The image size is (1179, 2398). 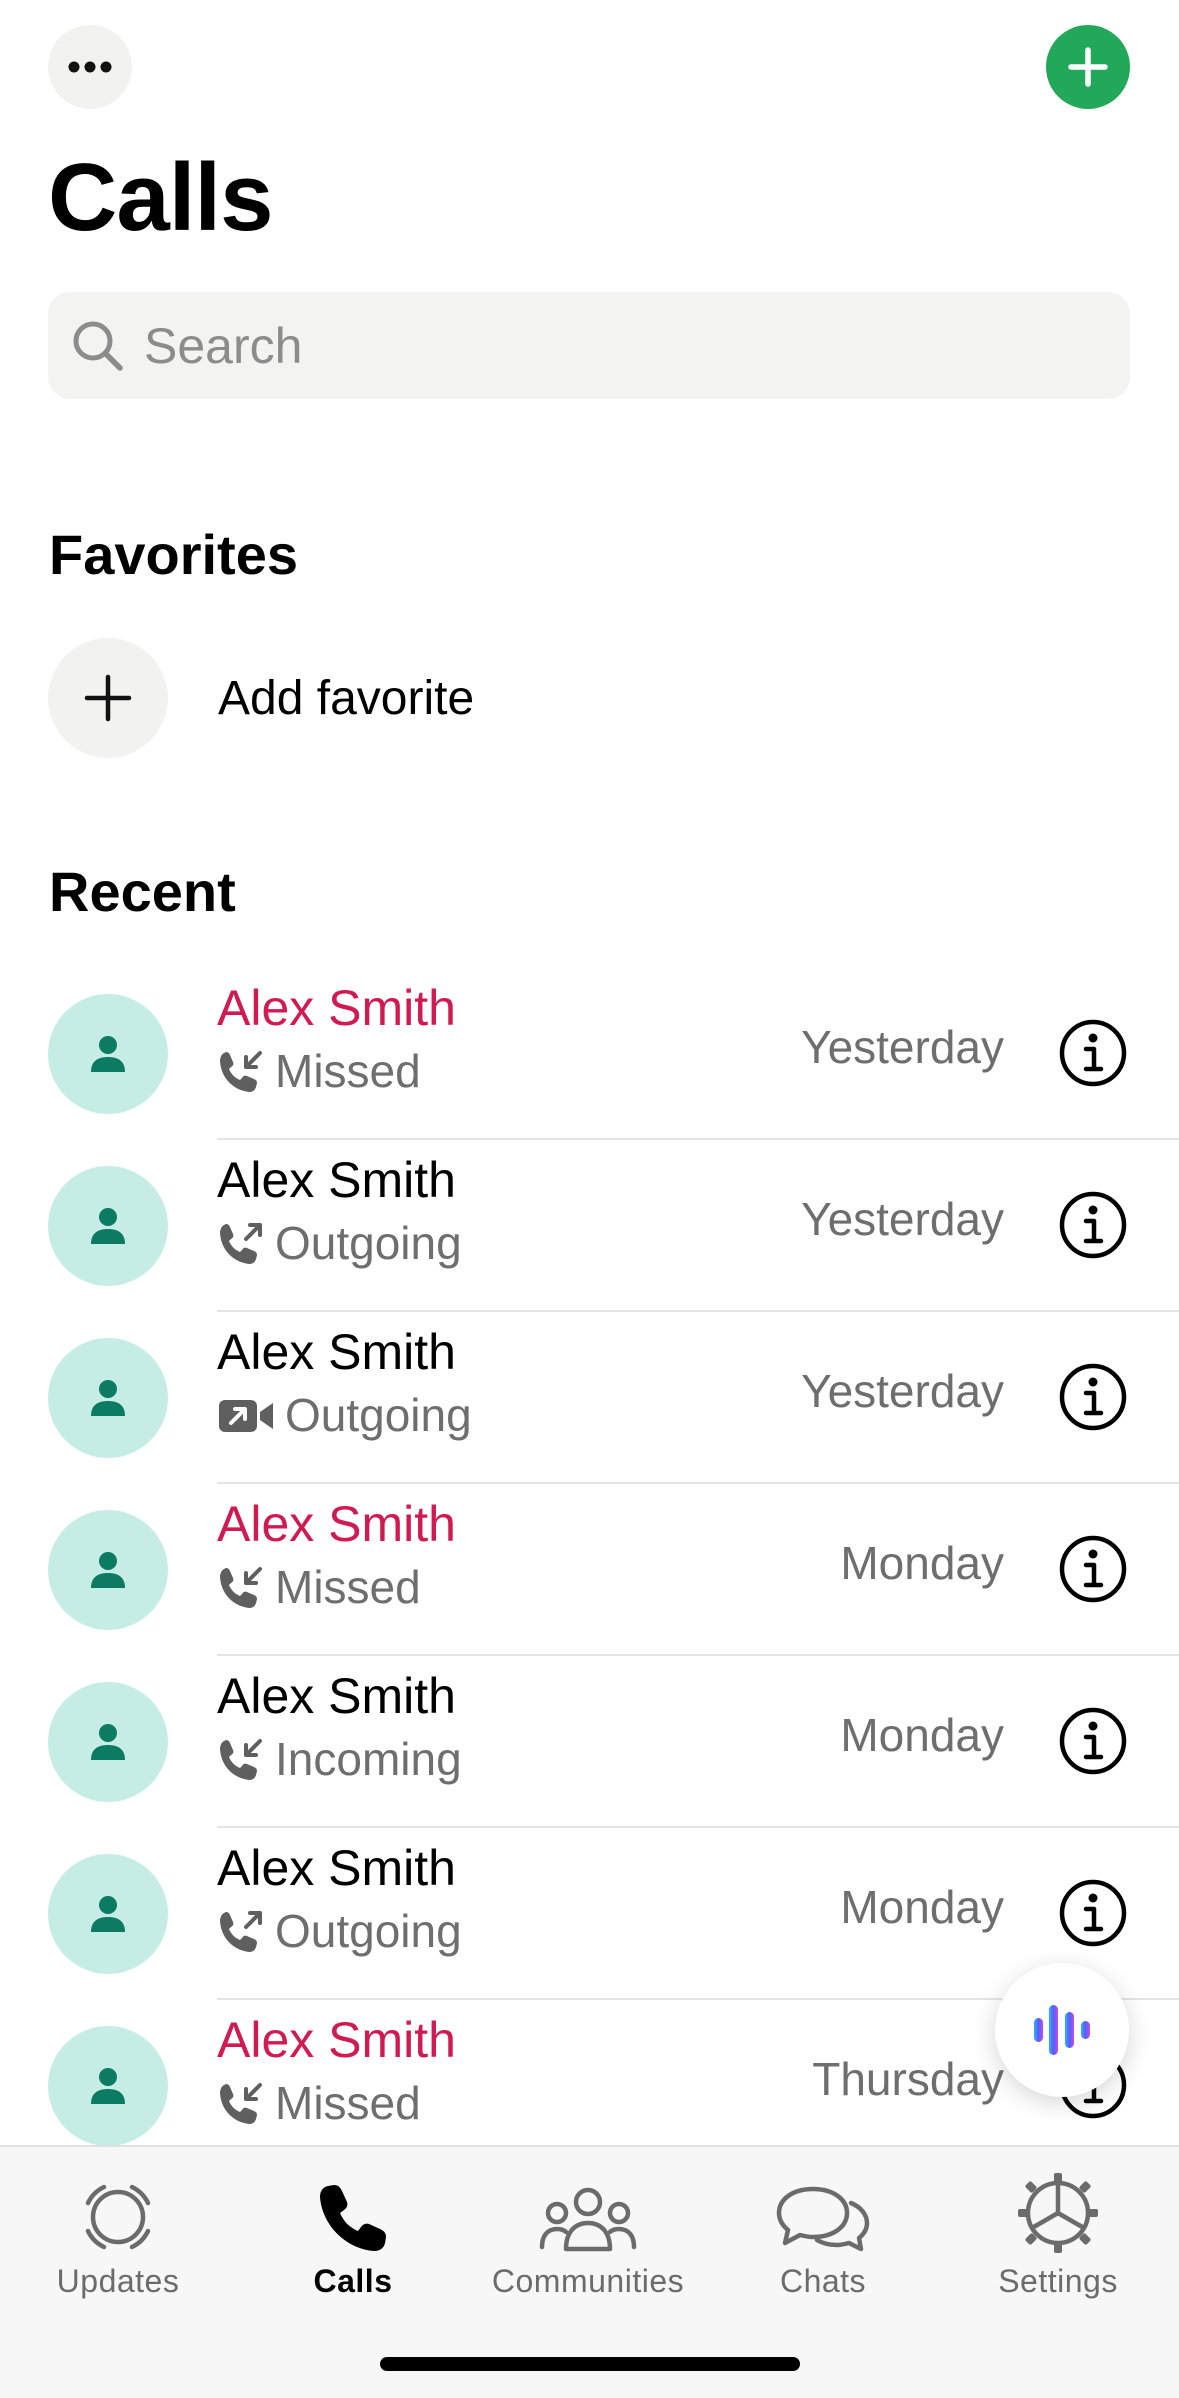 I want to click on tab-label: Settings, so click(x=1058, y=2281).